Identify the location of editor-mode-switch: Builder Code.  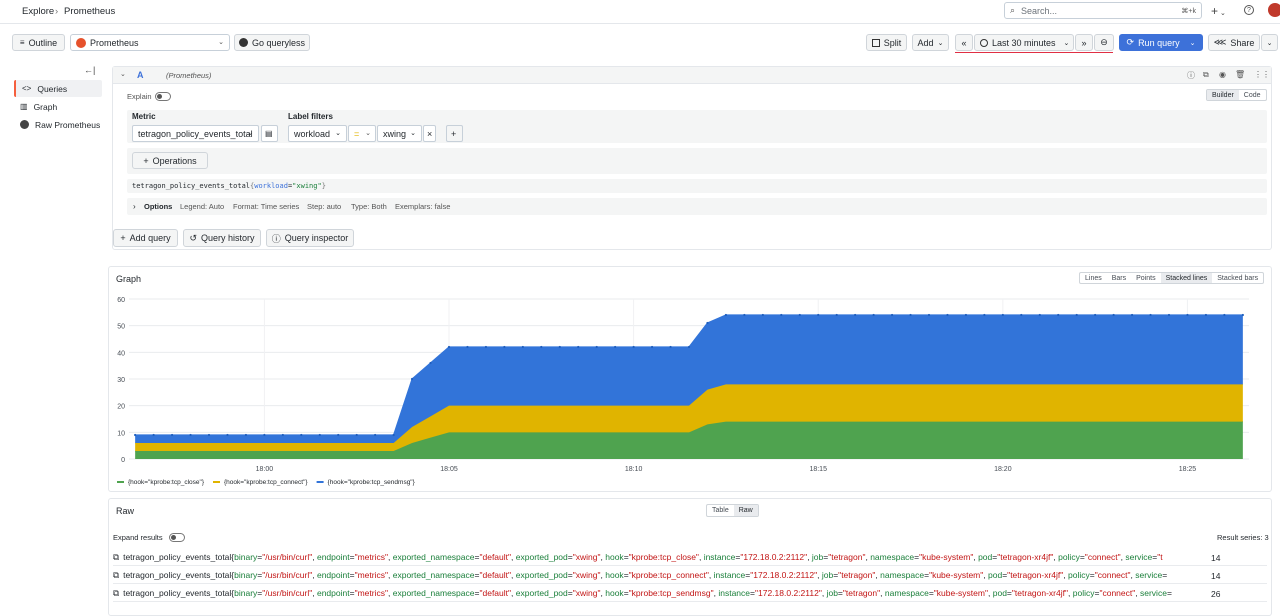
(1236, 95).